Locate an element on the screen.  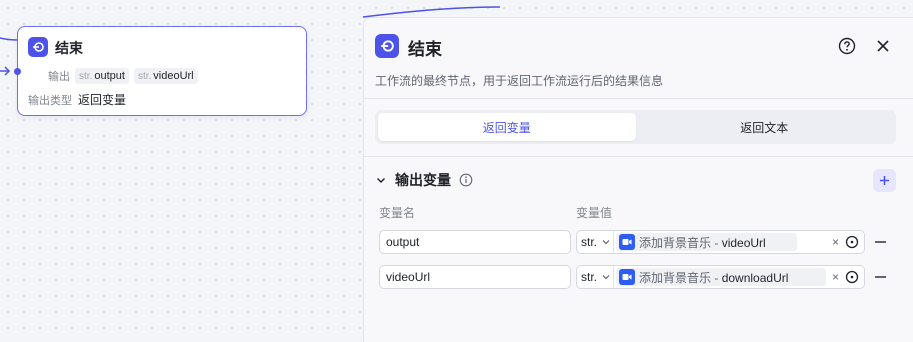
node-title: 结束 is located at coordinates (69, 48).